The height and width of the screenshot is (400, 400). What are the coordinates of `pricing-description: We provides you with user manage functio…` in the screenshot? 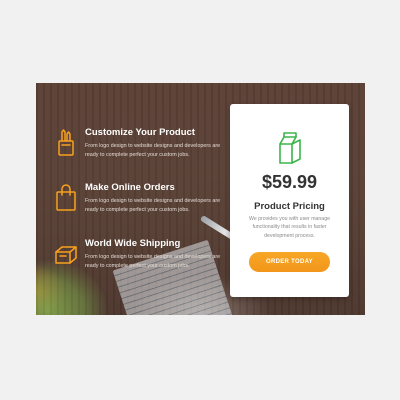 It's located at (289, 227).